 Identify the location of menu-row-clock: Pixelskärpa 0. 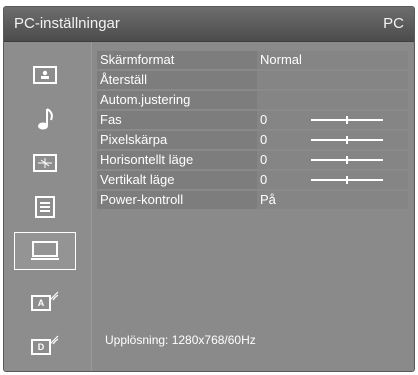
(252, 140).